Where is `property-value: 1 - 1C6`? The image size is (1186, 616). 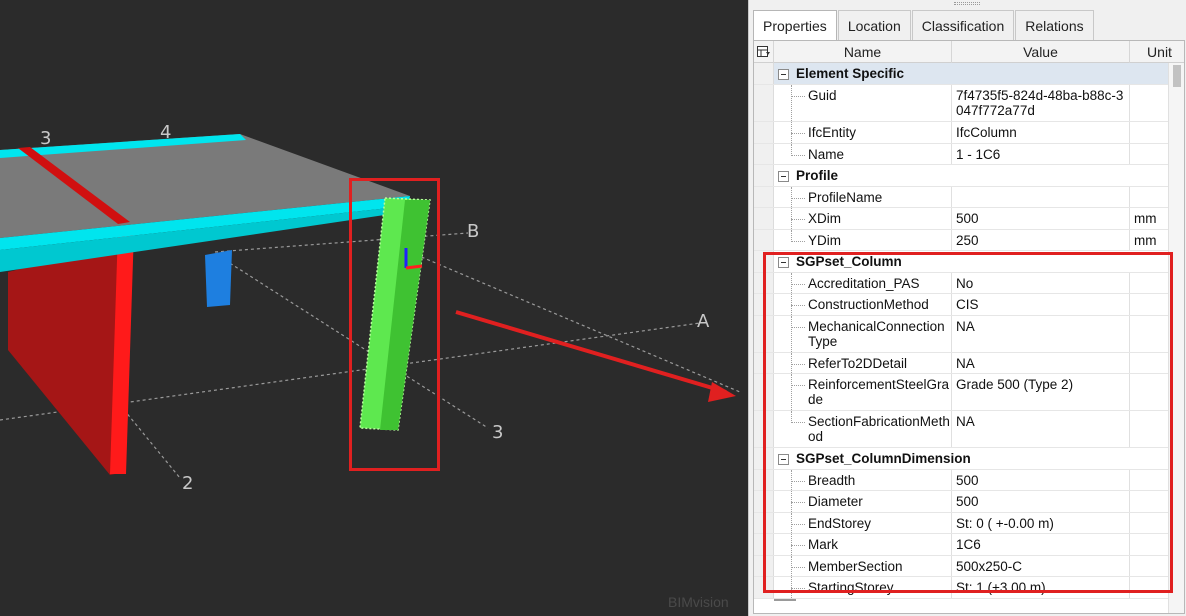
property-value: 1 - 1C6 is located at coordinates (978, 154).